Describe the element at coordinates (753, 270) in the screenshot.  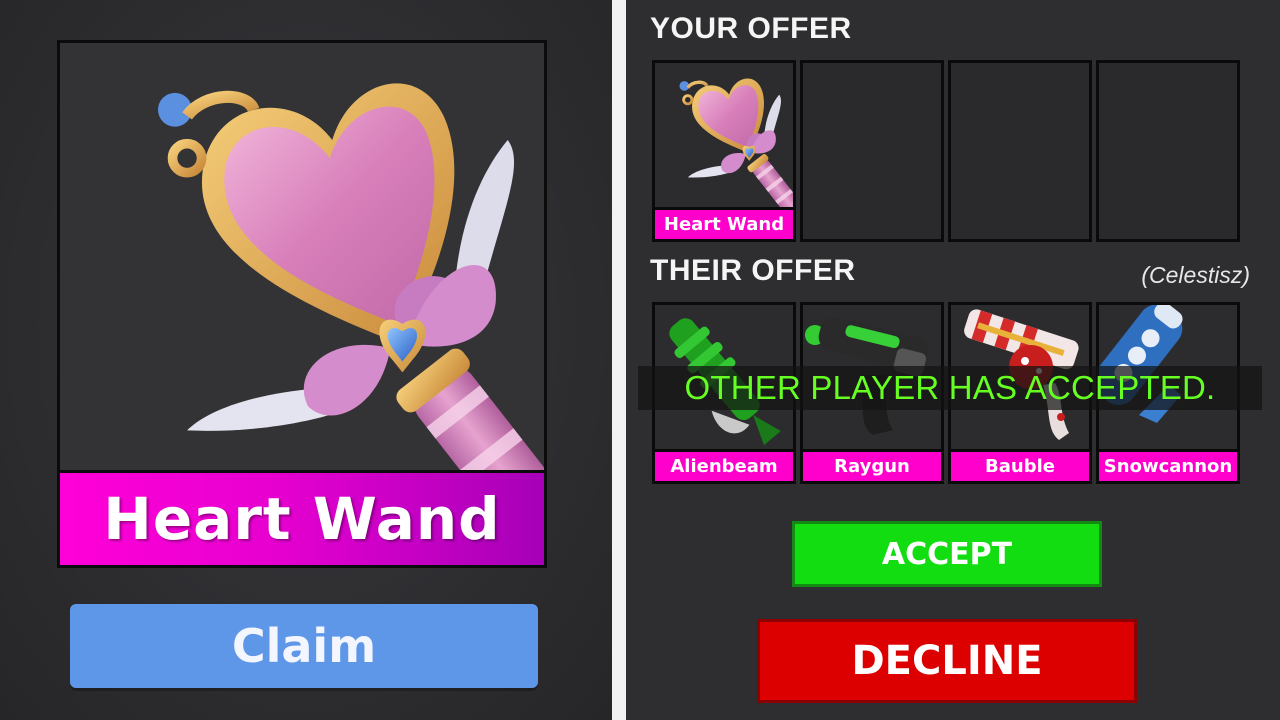
I see `their-offer-title: THEIR OFFER` at that location.